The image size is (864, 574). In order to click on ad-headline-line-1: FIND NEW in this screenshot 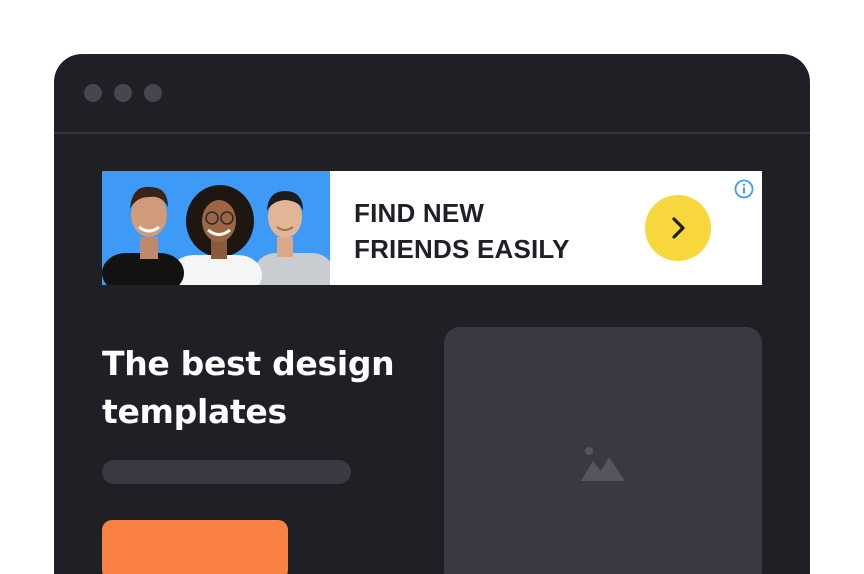, I will do `click(419, 213)`.